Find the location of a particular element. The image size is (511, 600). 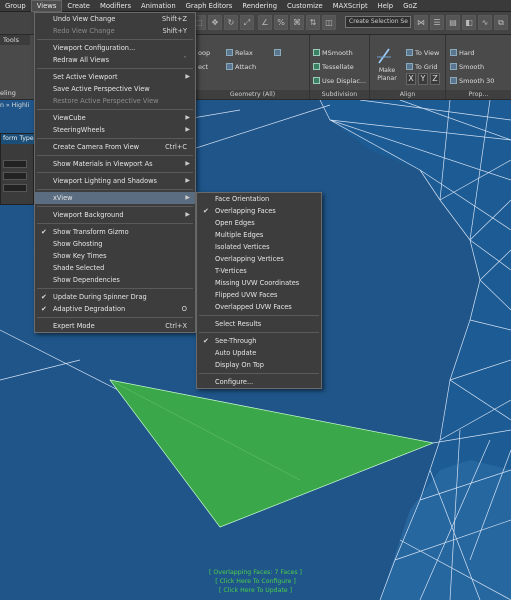

relax-button: Relax is located at coordinates (239, 53).